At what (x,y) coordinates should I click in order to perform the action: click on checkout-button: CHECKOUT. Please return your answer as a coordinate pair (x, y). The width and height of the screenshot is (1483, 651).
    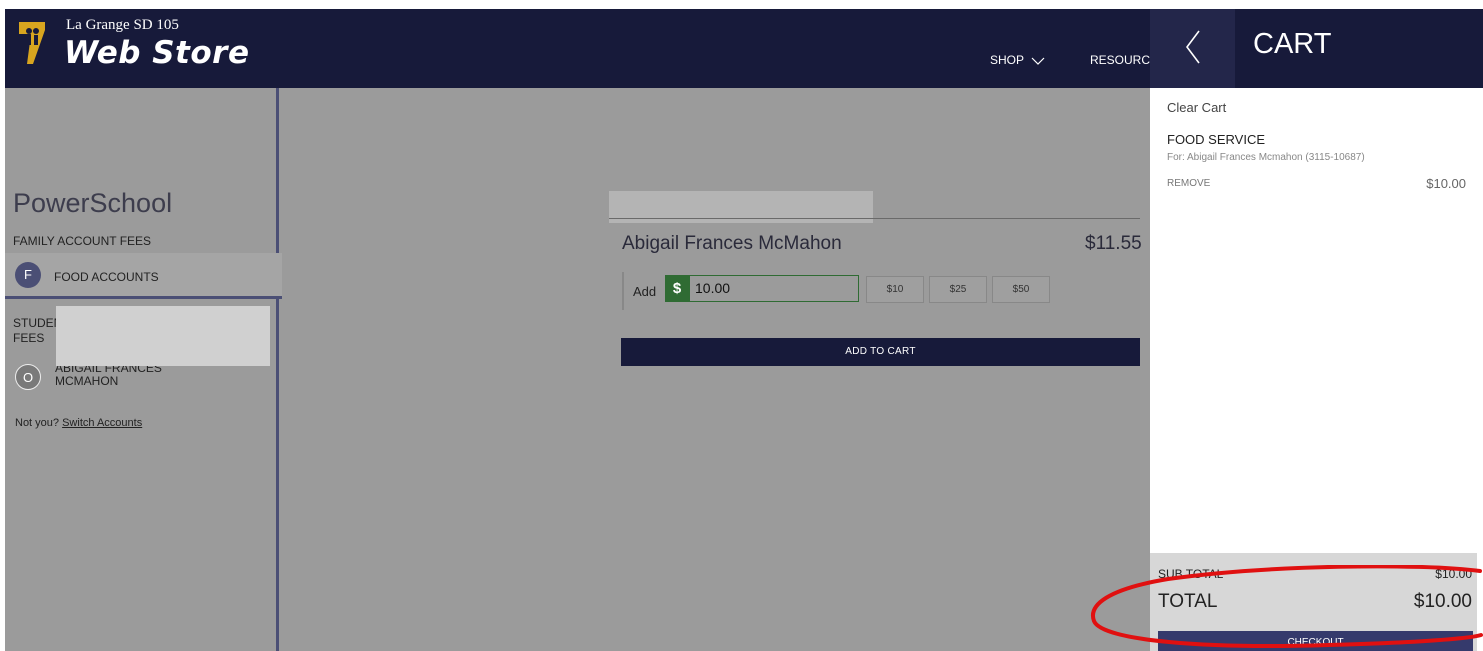
    Looking at the image, I should click on (1315, 641).